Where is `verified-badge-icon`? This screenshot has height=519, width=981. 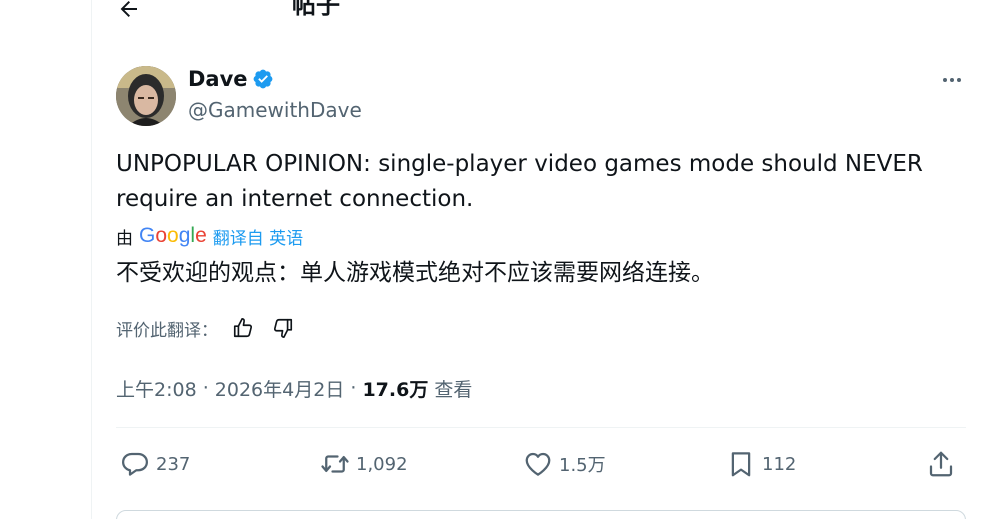 verified-badge-icon is located at coordinates (263, 79).